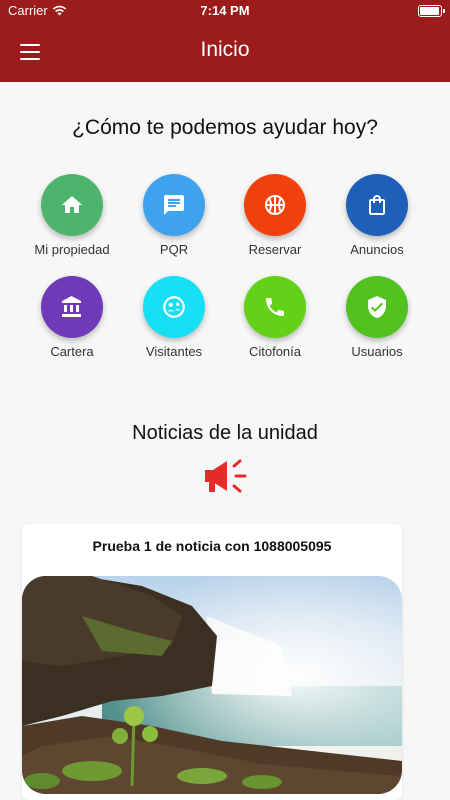 This screenshot has height=800, width=450. I want to click on action-label: Citofonía, so click(275, 351).